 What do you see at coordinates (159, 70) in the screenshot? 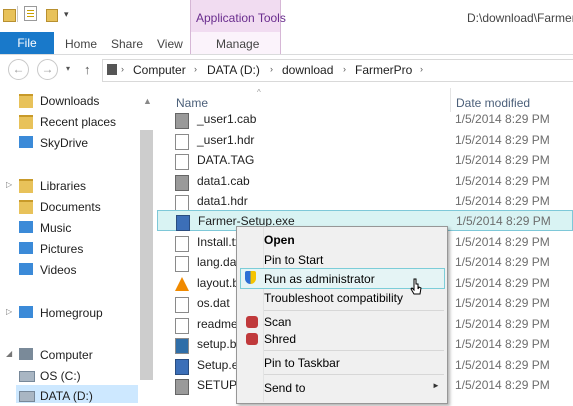
I see `breadcrumb-computer: Computer` at bounding box center [159, 70].